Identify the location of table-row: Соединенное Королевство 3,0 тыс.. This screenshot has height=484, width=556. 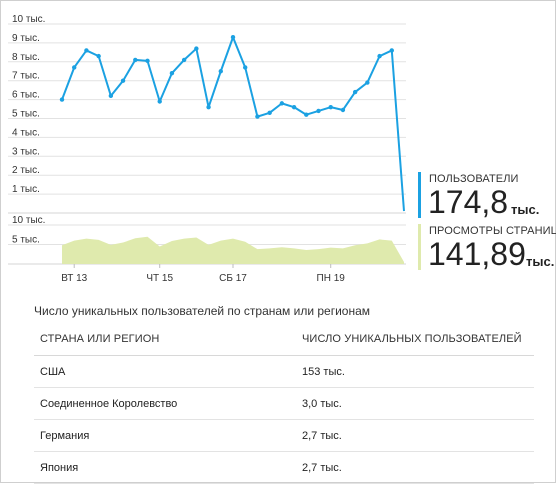
(284, 403).